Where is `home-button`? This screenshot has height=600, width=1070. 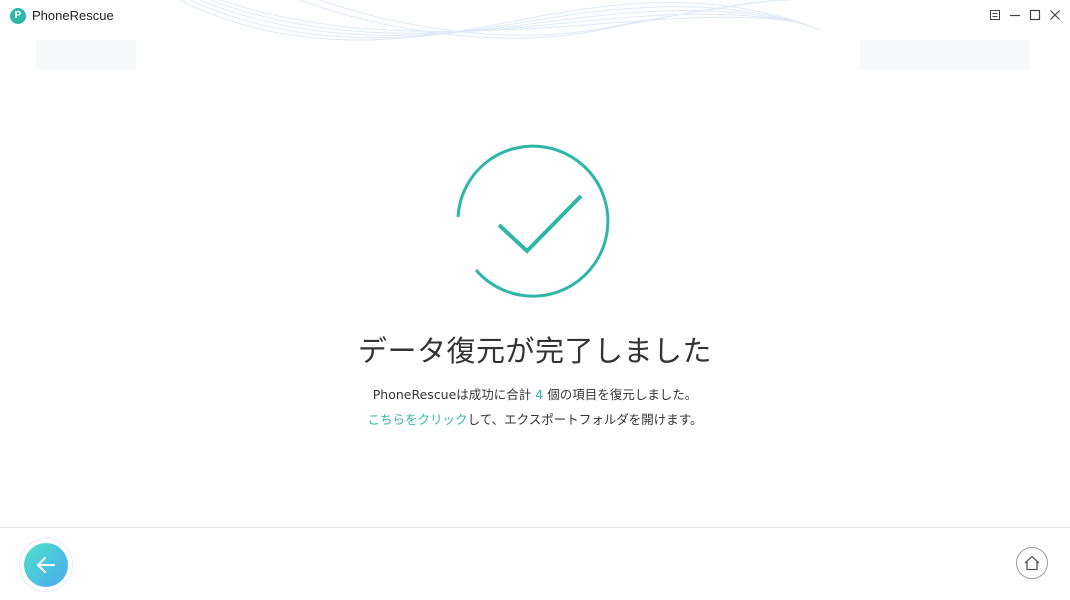 home-button is located at coordinates (1032, 563).